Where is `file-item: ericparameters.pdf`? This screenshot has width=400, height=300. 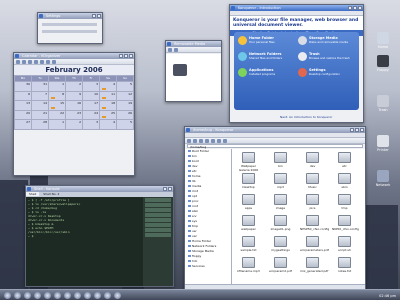
file-item: ericparameters.pdf is located at coordinates (314, 244).